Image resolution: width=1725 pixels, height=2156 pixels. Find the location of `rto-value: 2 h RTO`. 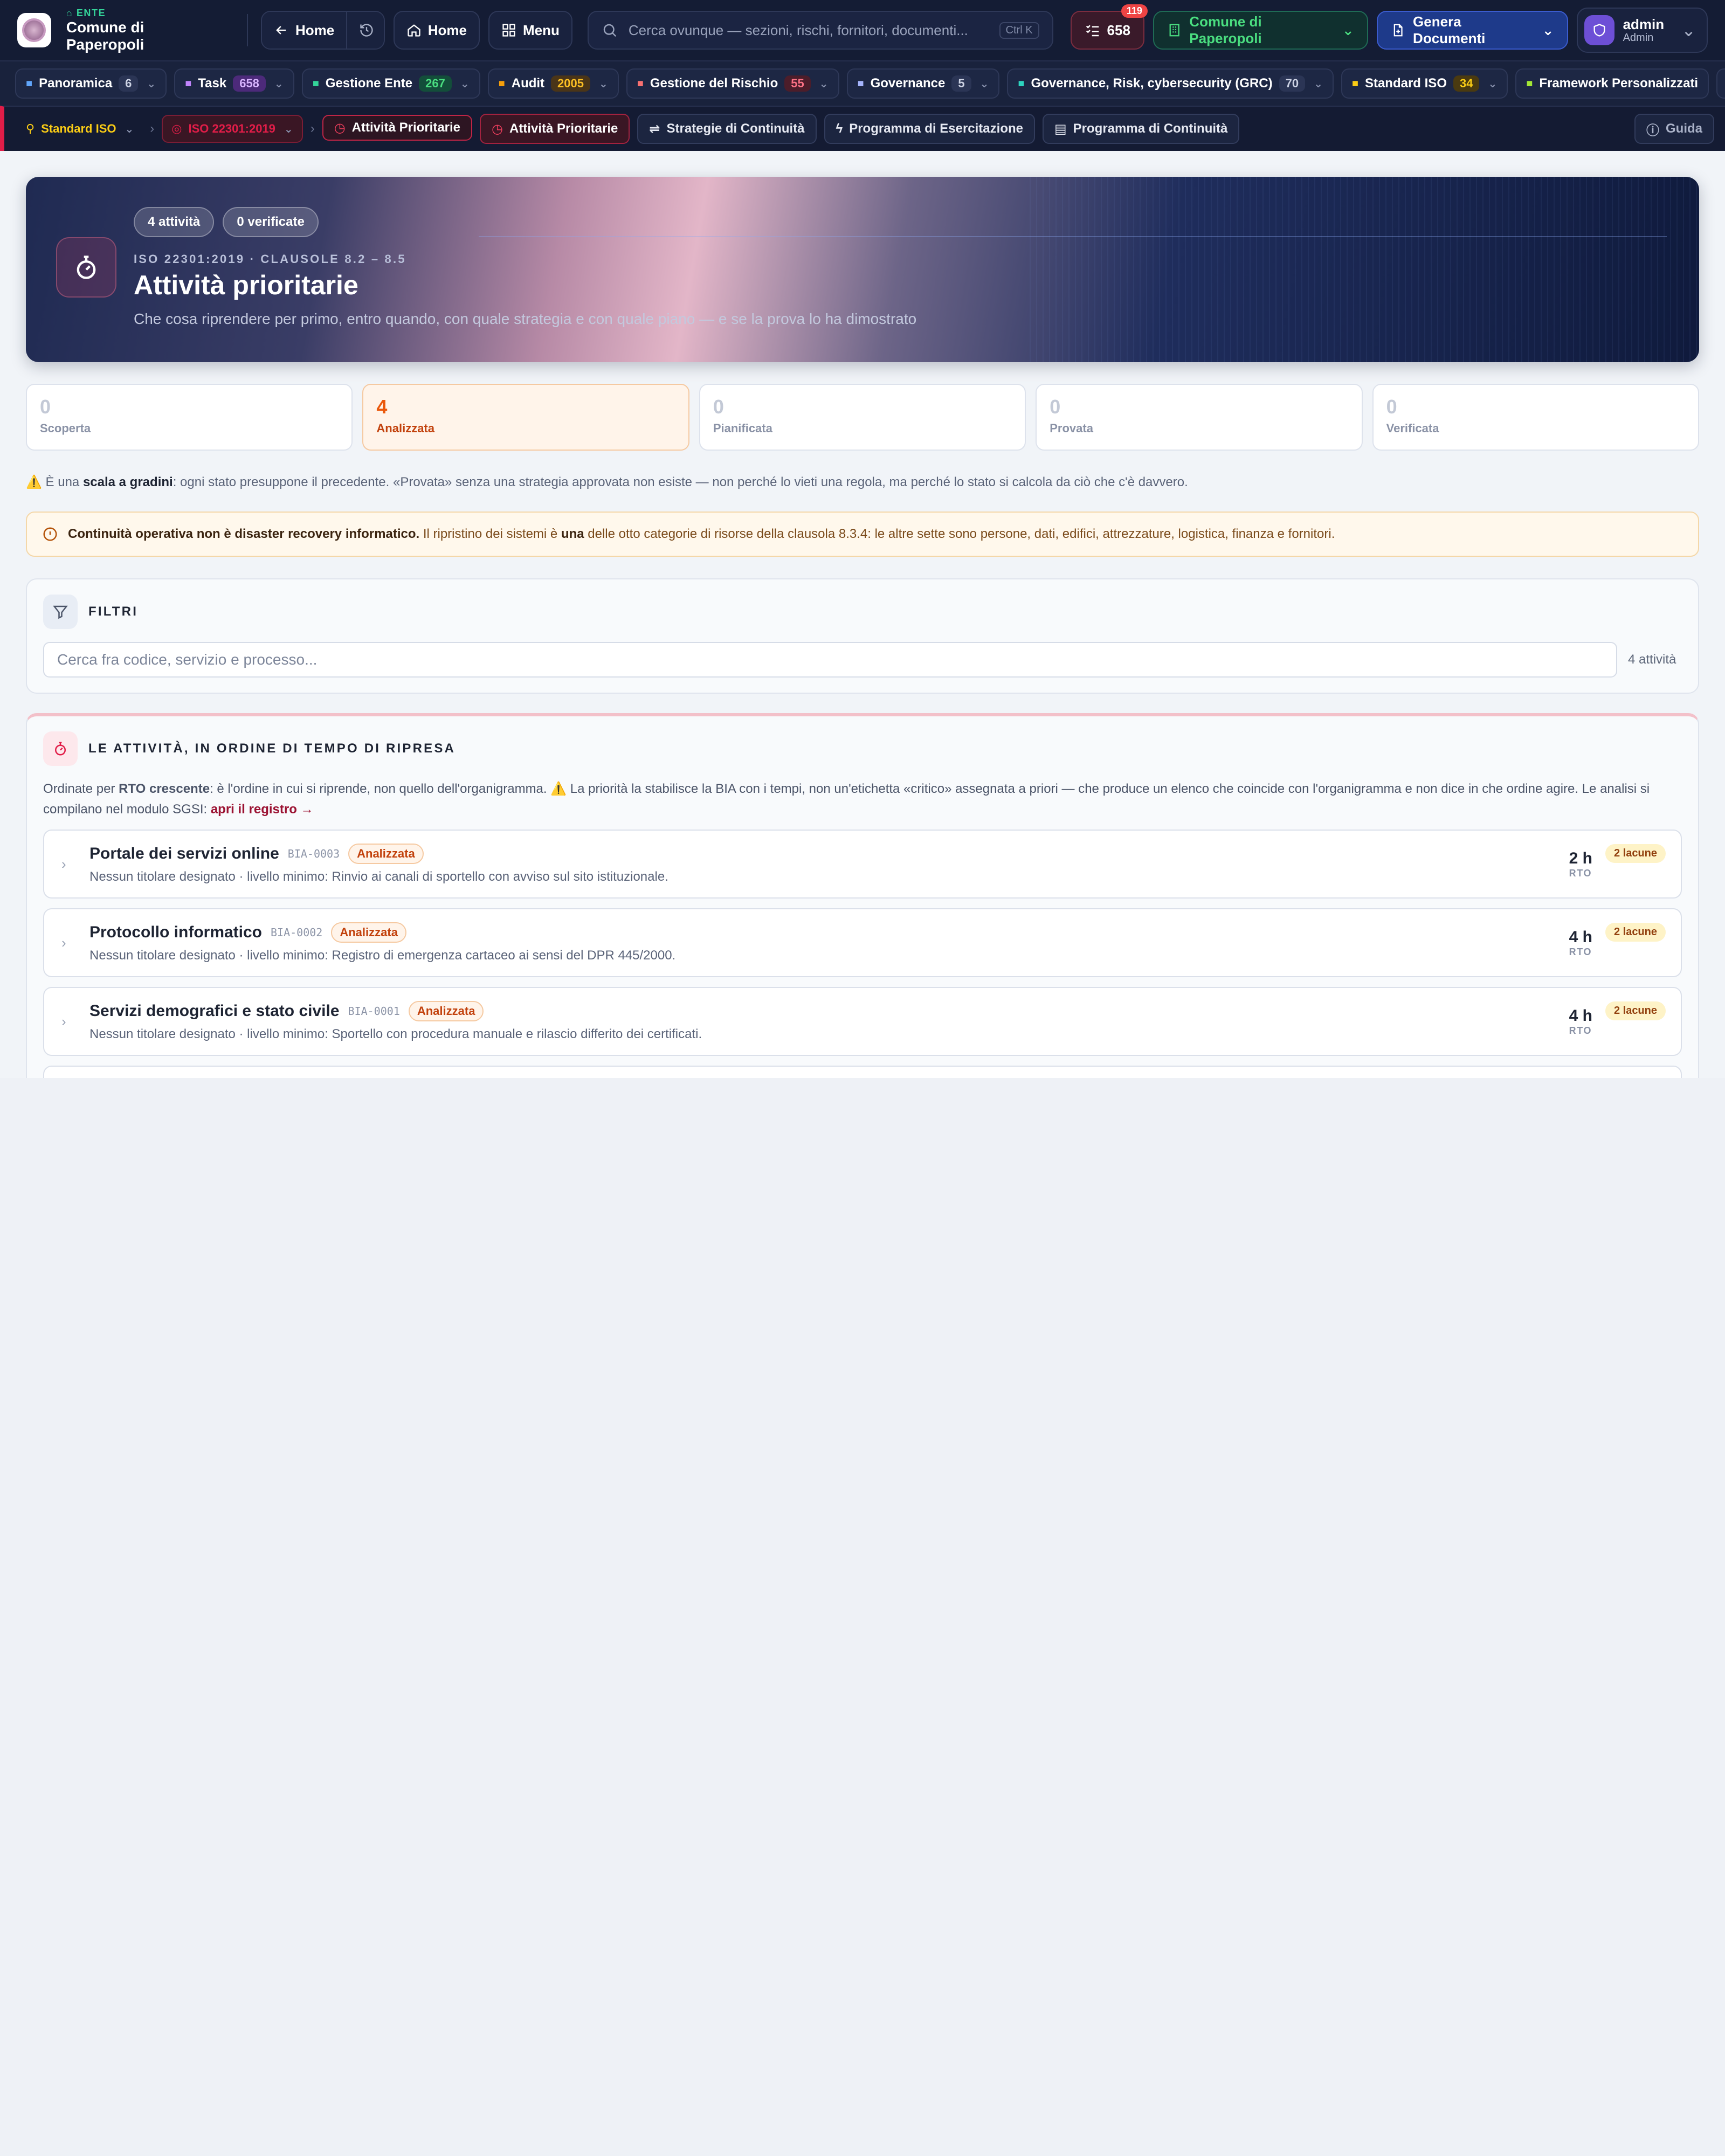

rto-value: 2 h RTO is located at coordinates (1581, 864).